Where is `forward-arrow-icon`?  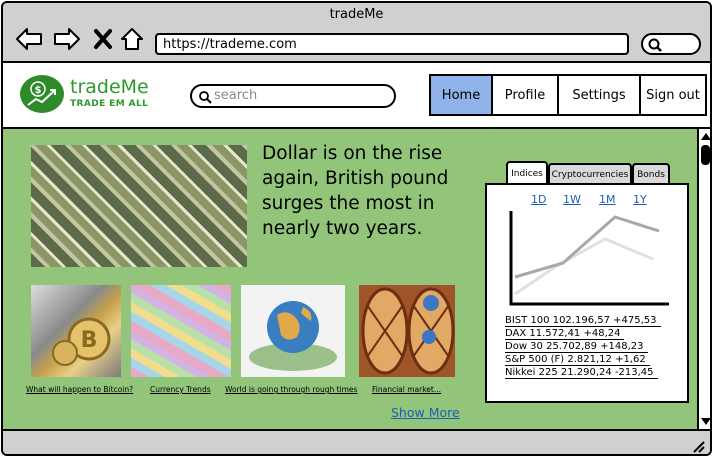
forward-arrow-icon is located at coordinates (67, 39).